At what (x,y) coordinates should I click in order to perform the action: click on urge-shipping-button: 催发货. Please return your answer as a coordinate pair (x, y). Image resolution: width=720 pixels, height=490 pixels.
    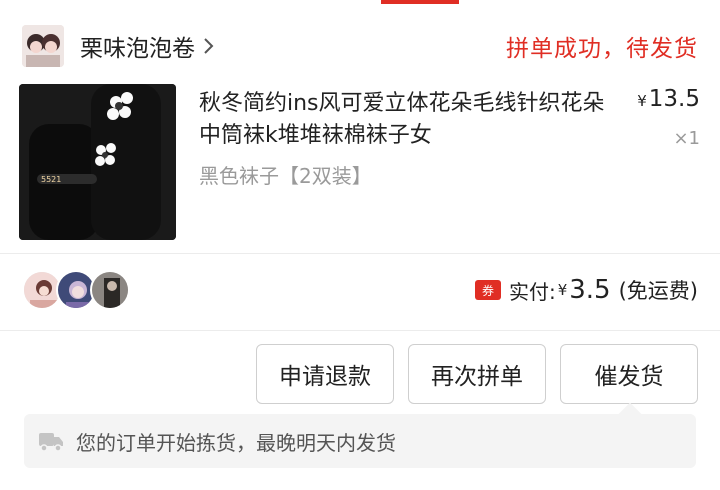
    Looking at the image, I should click on (629, 374).